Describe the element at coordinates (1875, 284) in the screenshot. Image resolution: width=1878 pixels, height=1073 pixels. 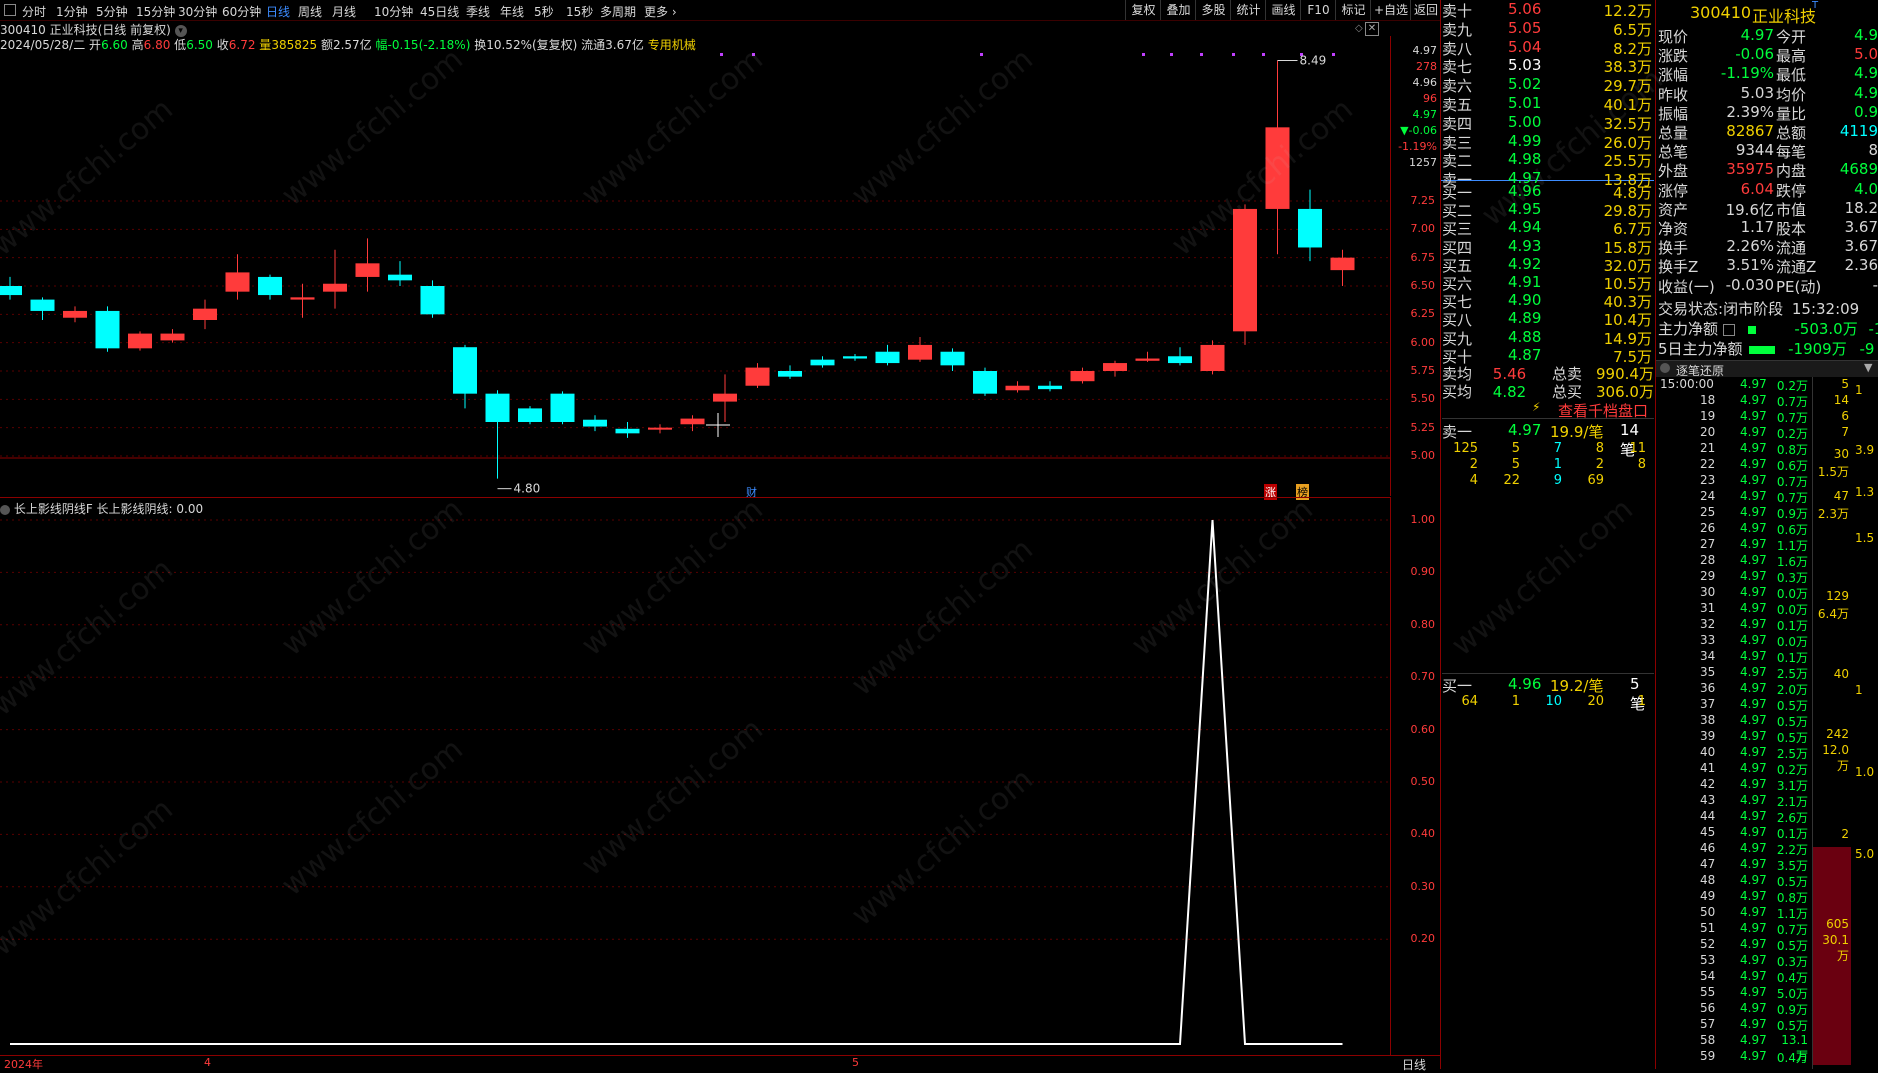
I see `quote-value2: -` at that location.